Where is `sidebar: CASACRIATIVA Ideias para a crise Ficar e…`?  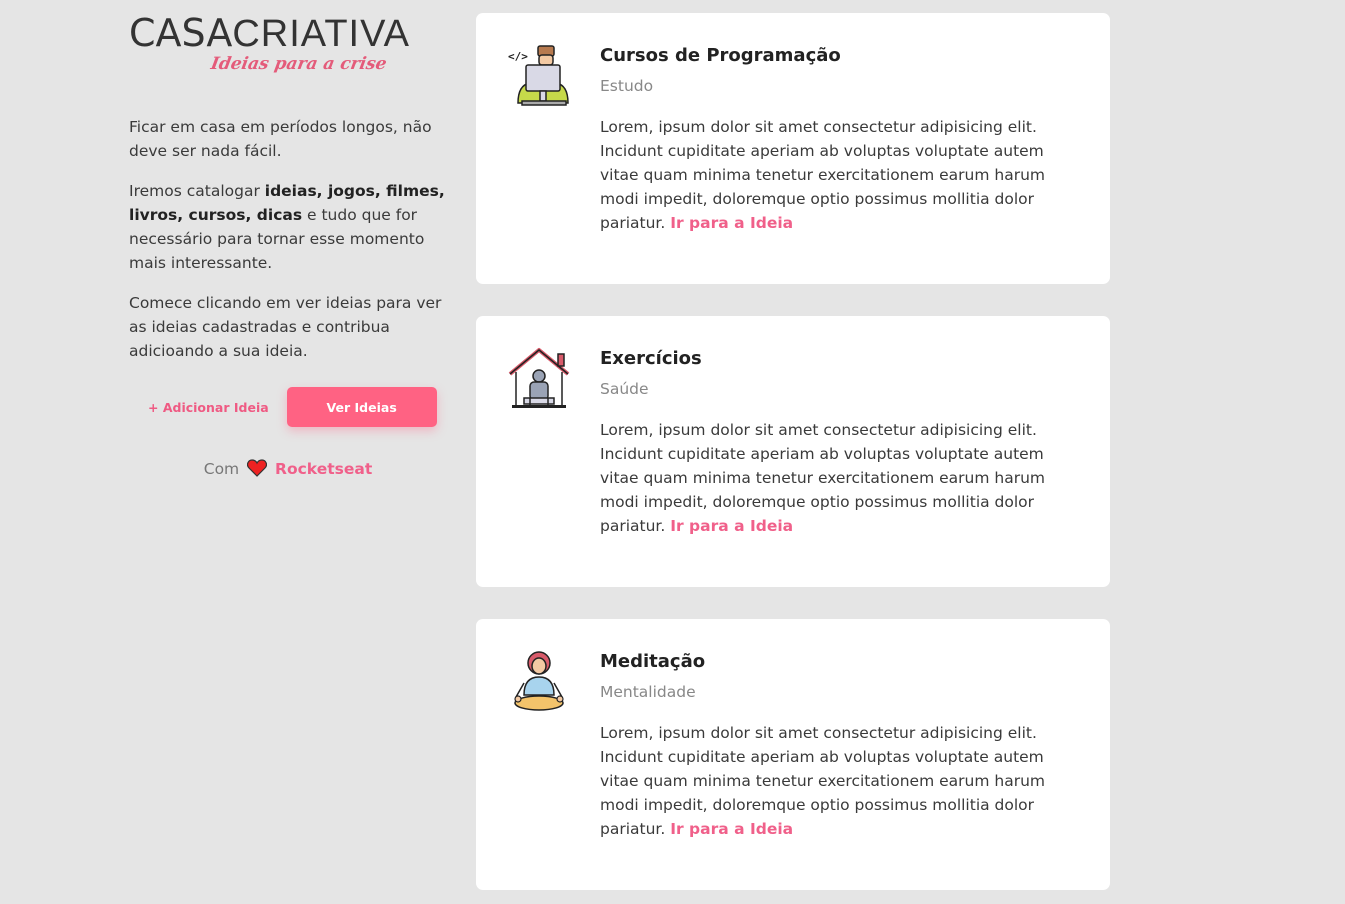 sidebar: CASACRIATIVA Ideias para a crise Ficar e… is located at coordinates (288, 247).